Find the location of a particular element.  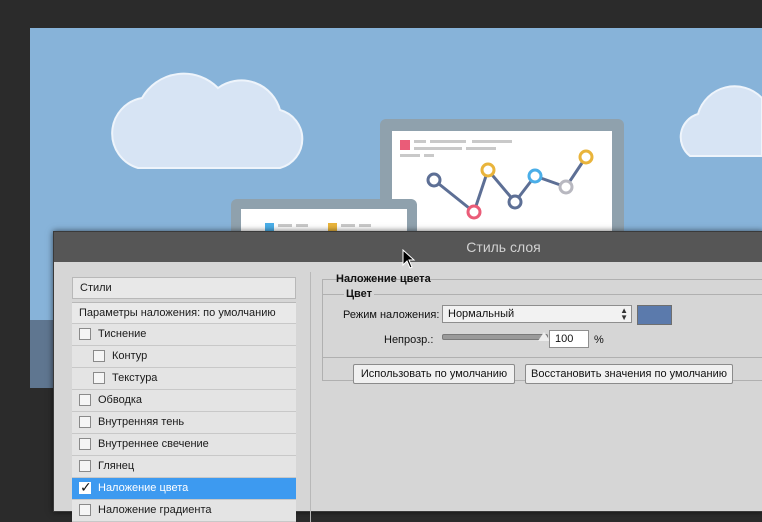

checkbox-checked: ✓ is located at coordinates (85, 487).